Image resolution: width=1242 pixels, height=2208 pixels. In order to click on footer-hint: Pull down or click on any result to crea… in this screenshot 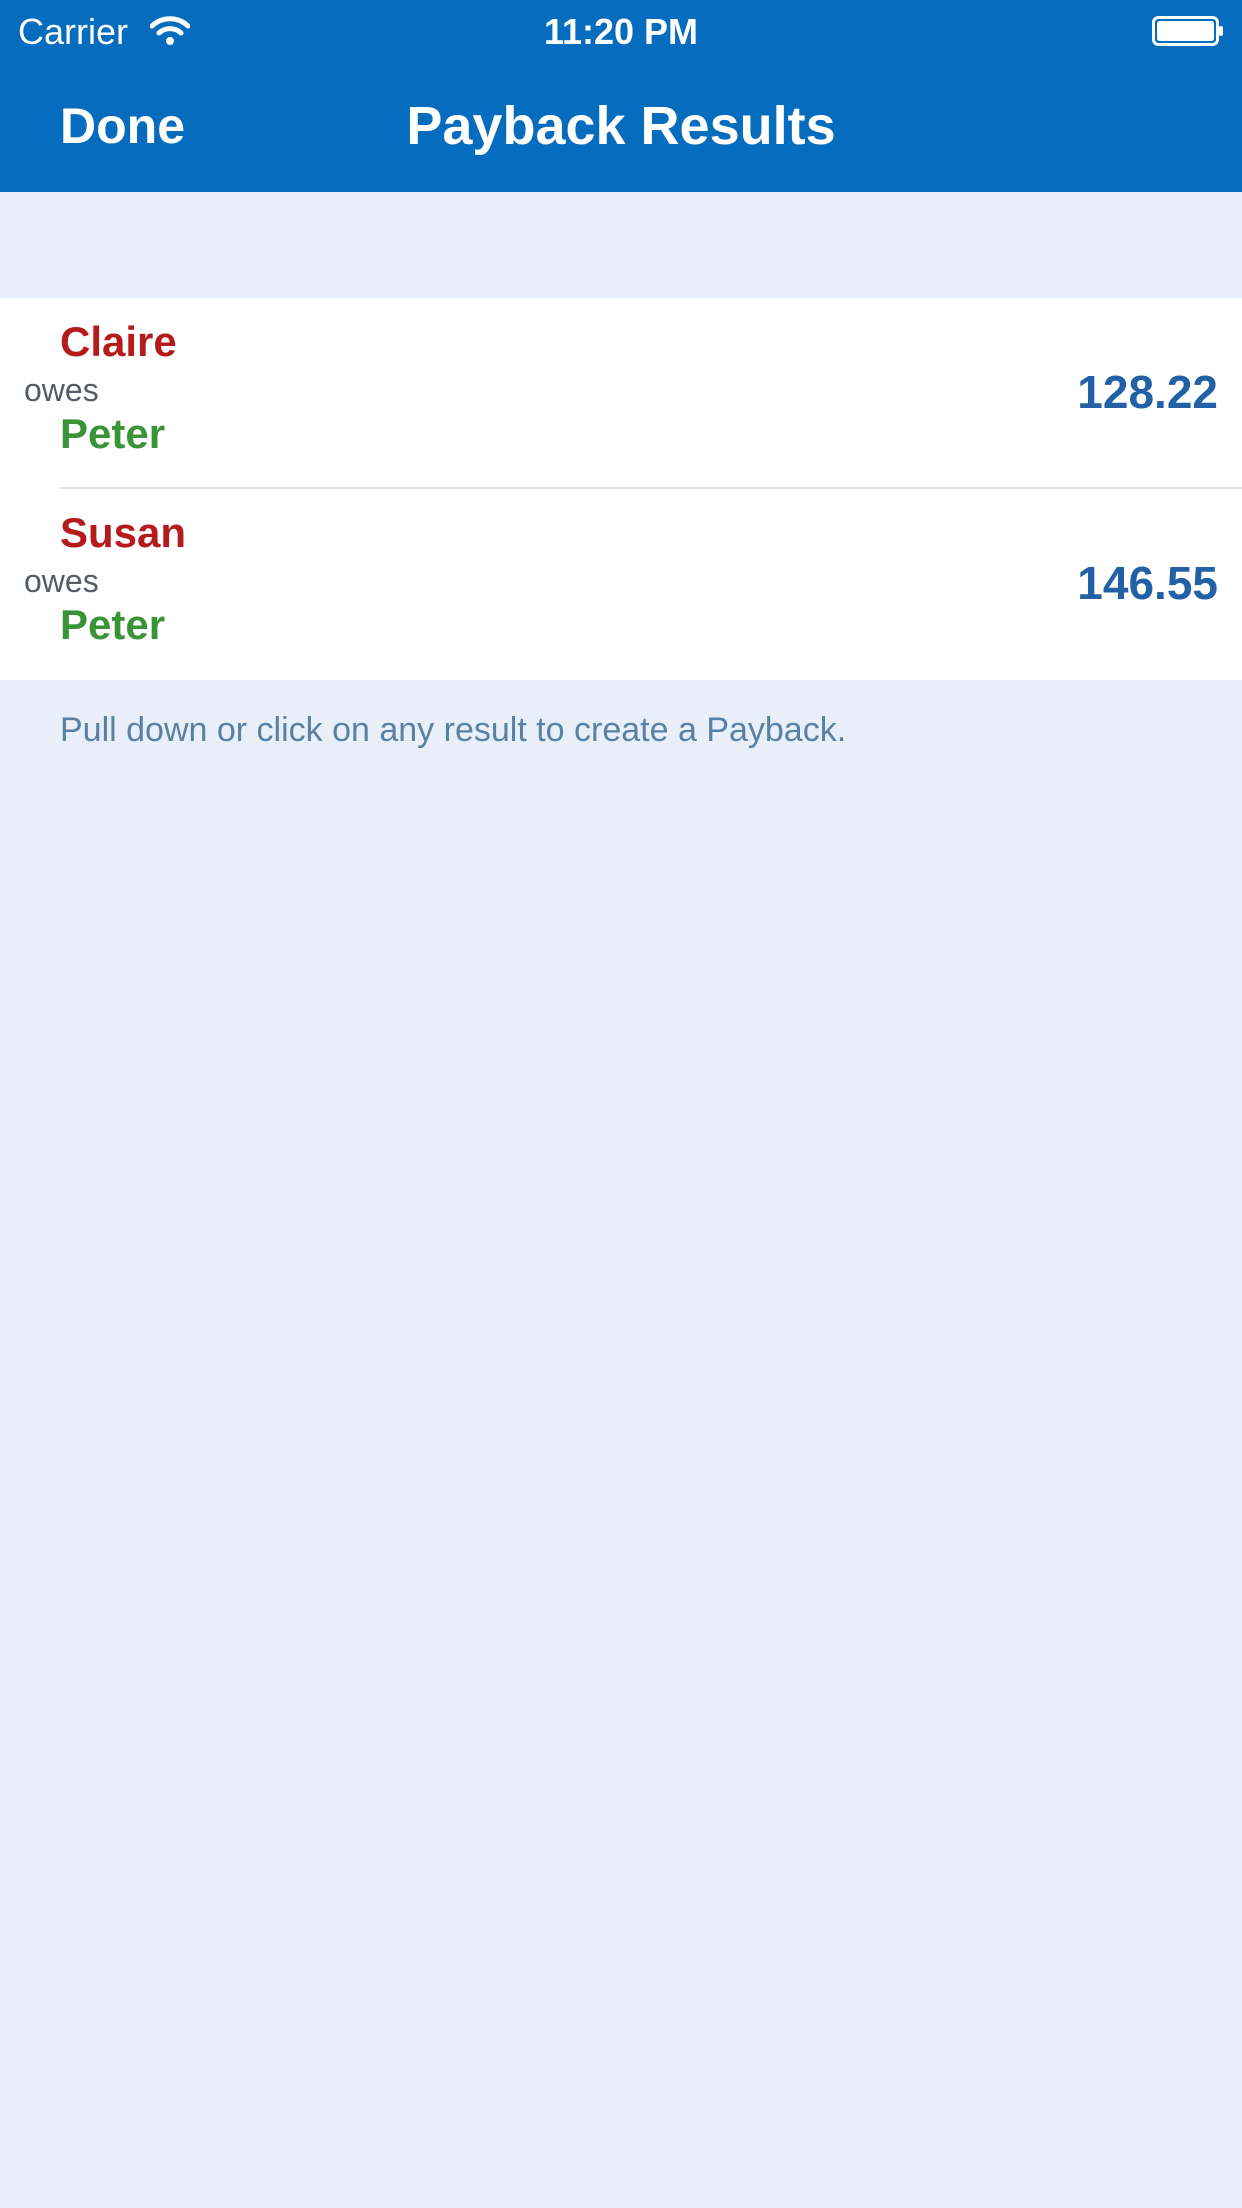, I will do `click(453, 730)`.